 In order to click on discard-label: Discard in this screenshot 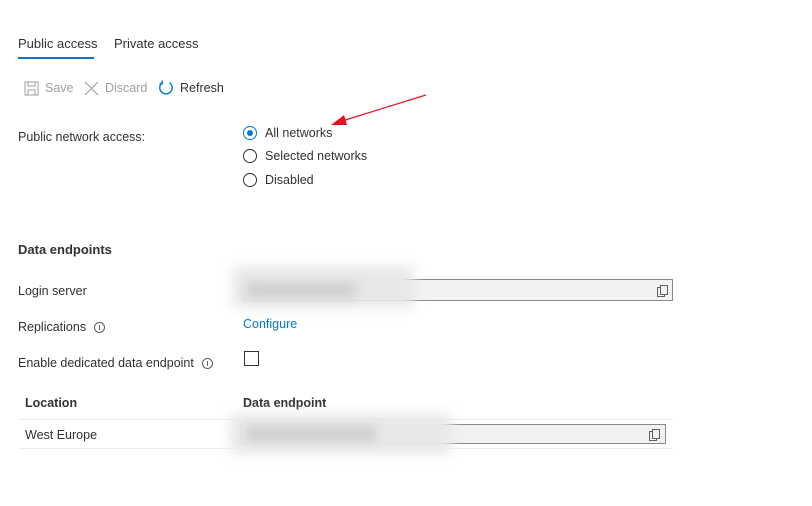, I will do `click(126, 88)`.